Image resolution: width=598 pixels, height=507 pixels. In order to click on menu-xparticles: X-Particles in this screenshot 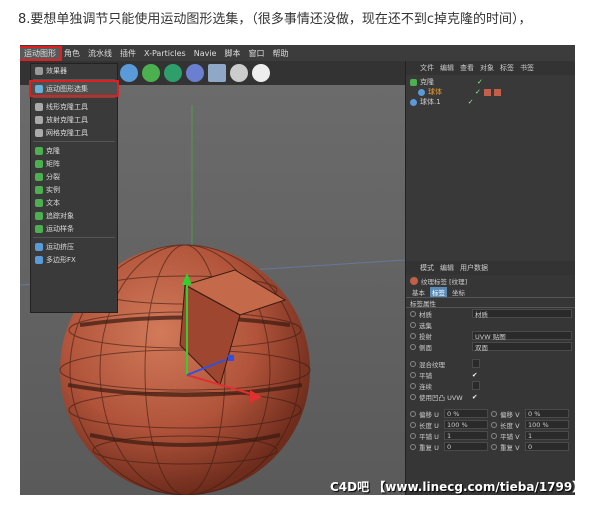, I will do `click(165, 53)`.